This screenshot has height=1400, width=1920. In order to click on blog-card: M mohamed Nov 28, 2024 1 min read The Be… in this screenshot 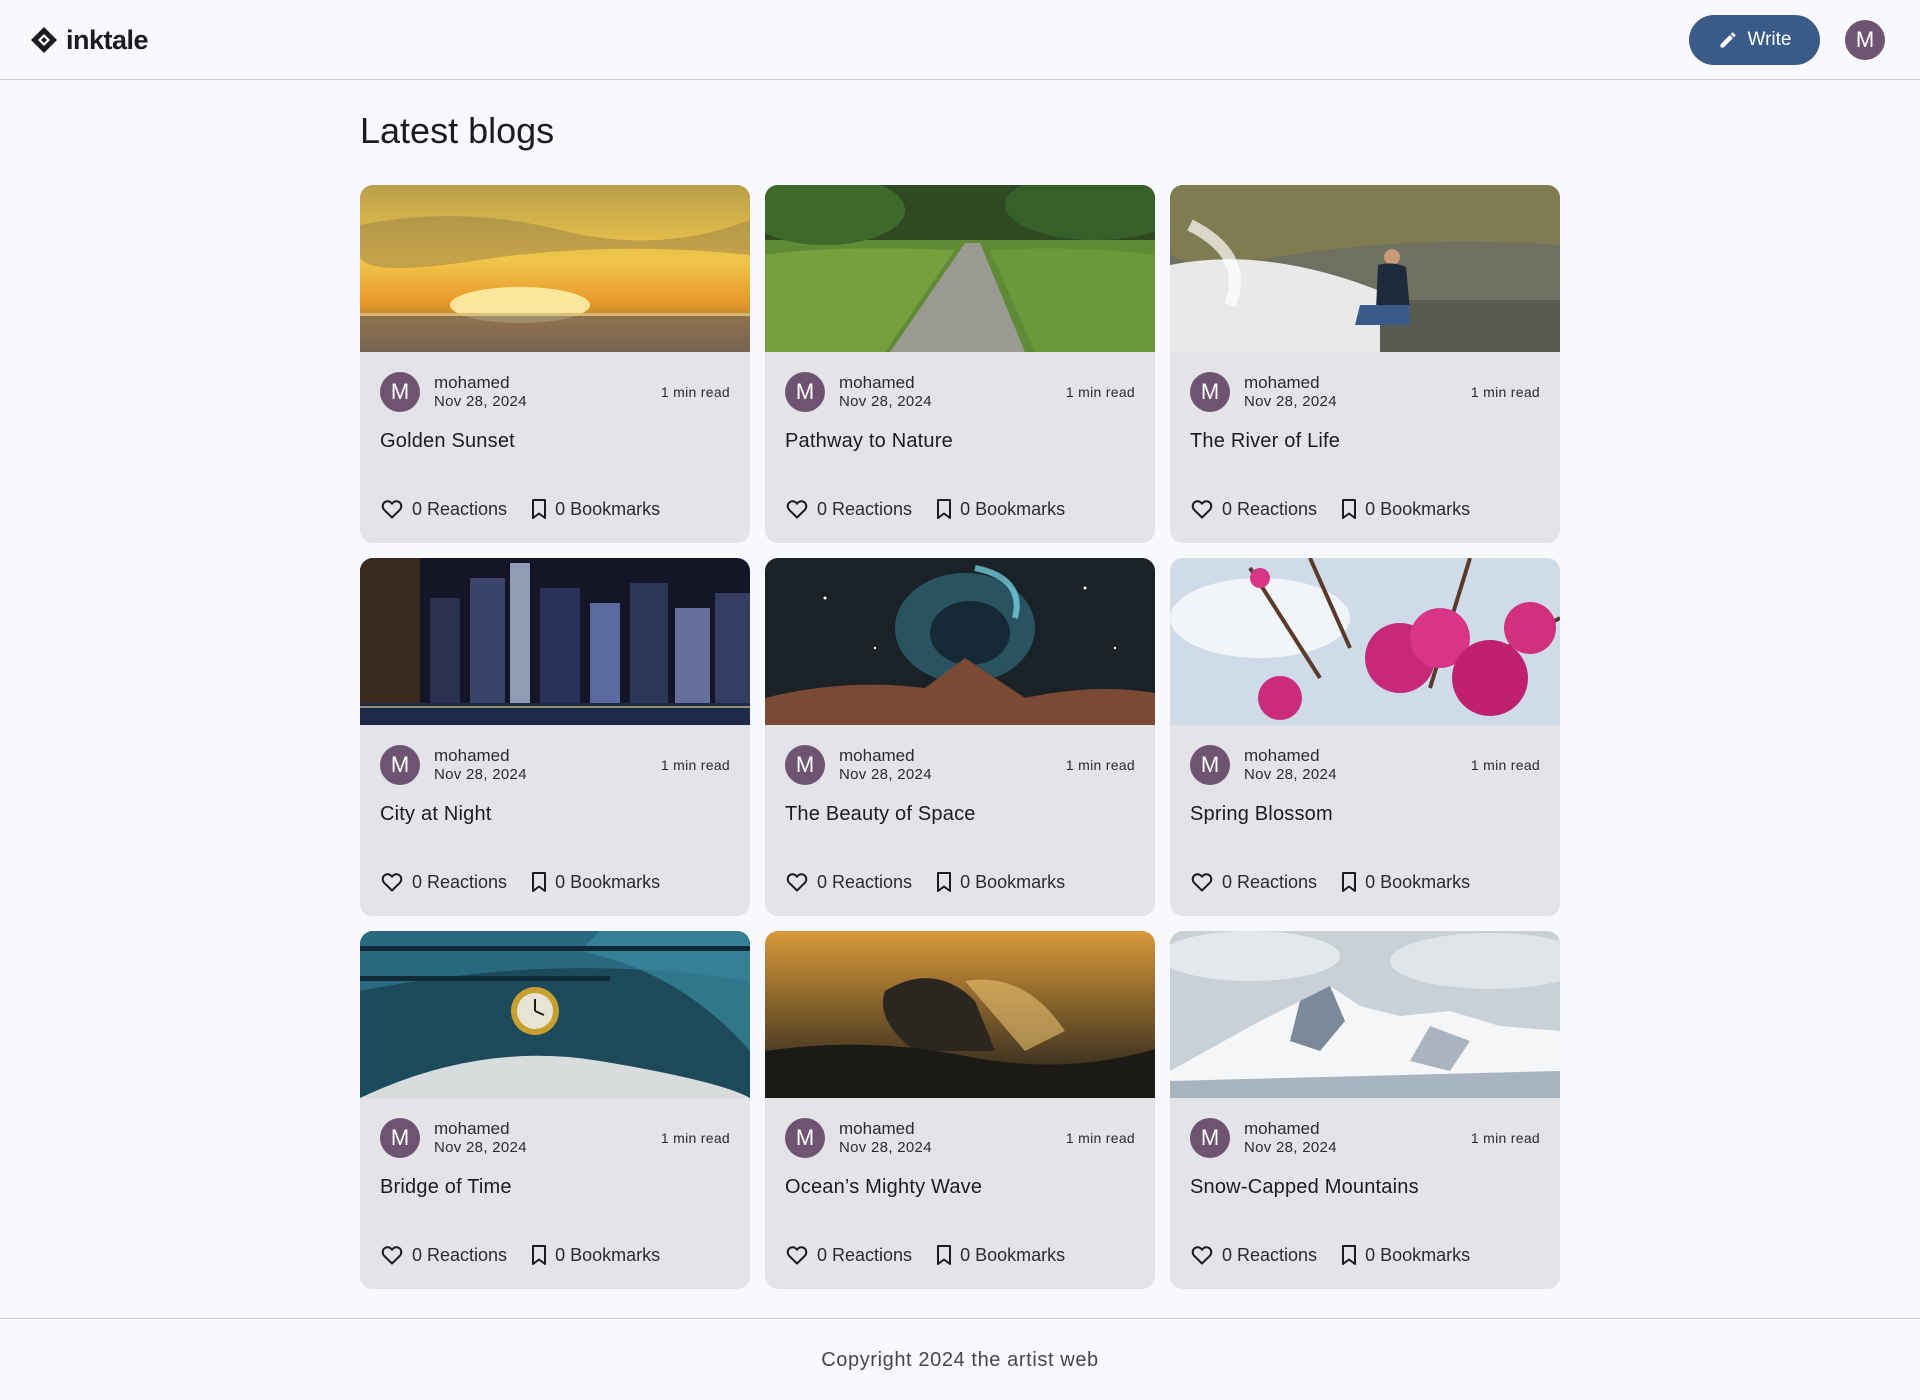, I will do `click(960, 737)`.